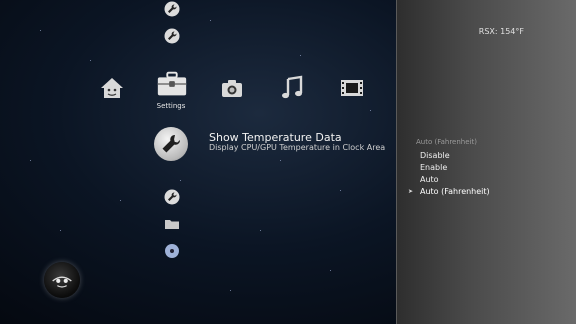 This screenshot has width=576, height=324. I want to click on option-item: Disable, so click(449, 156).